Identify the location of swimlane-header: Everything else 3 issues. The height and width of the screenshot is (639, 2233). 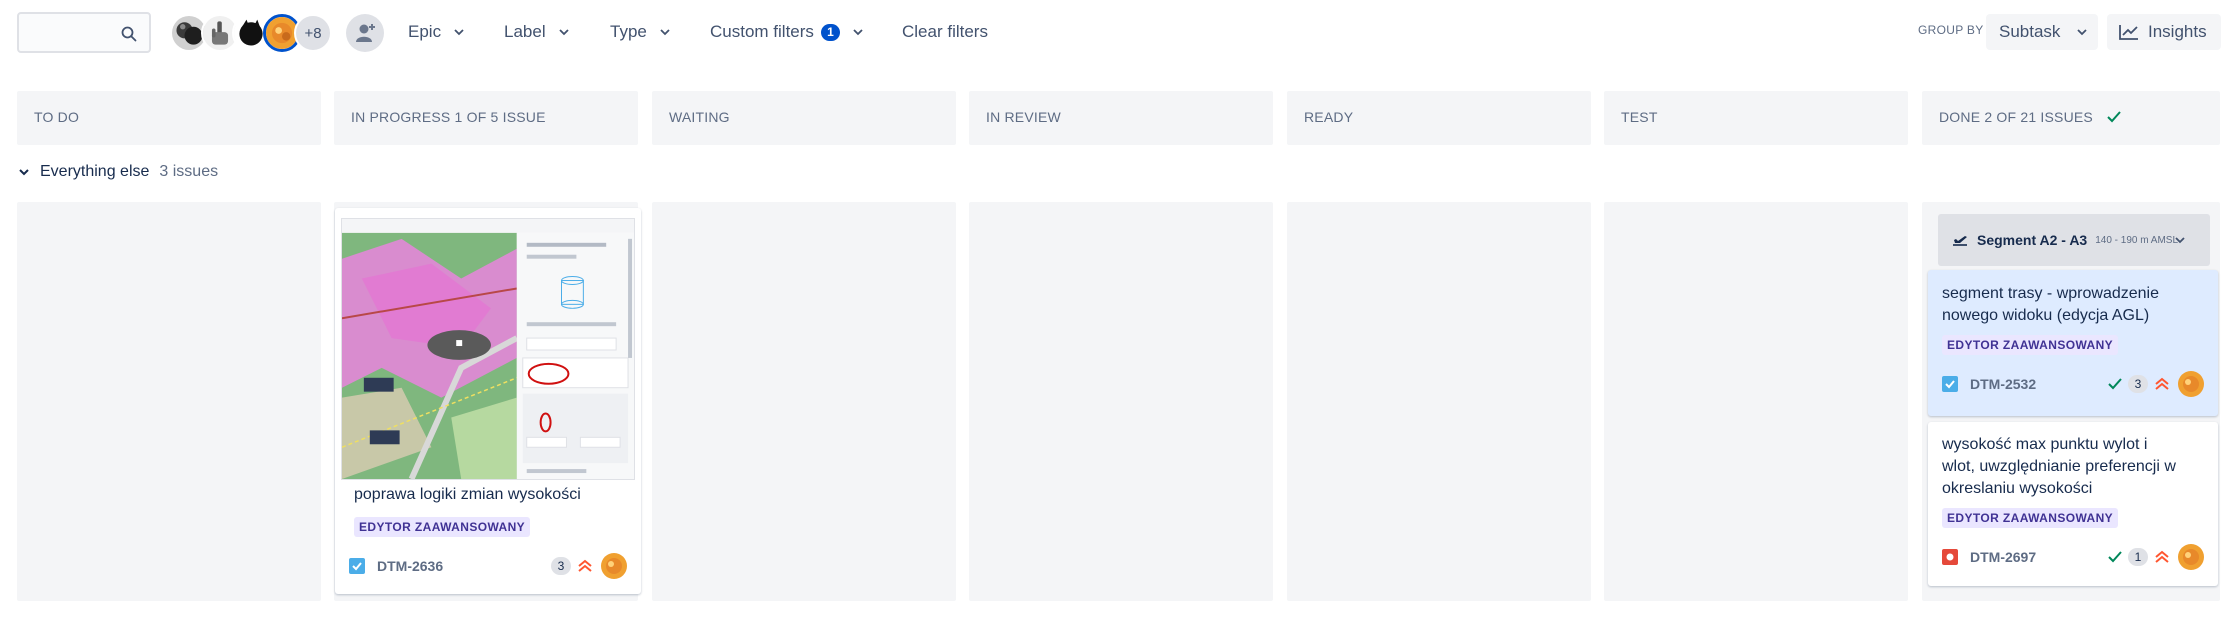
(118, 172).